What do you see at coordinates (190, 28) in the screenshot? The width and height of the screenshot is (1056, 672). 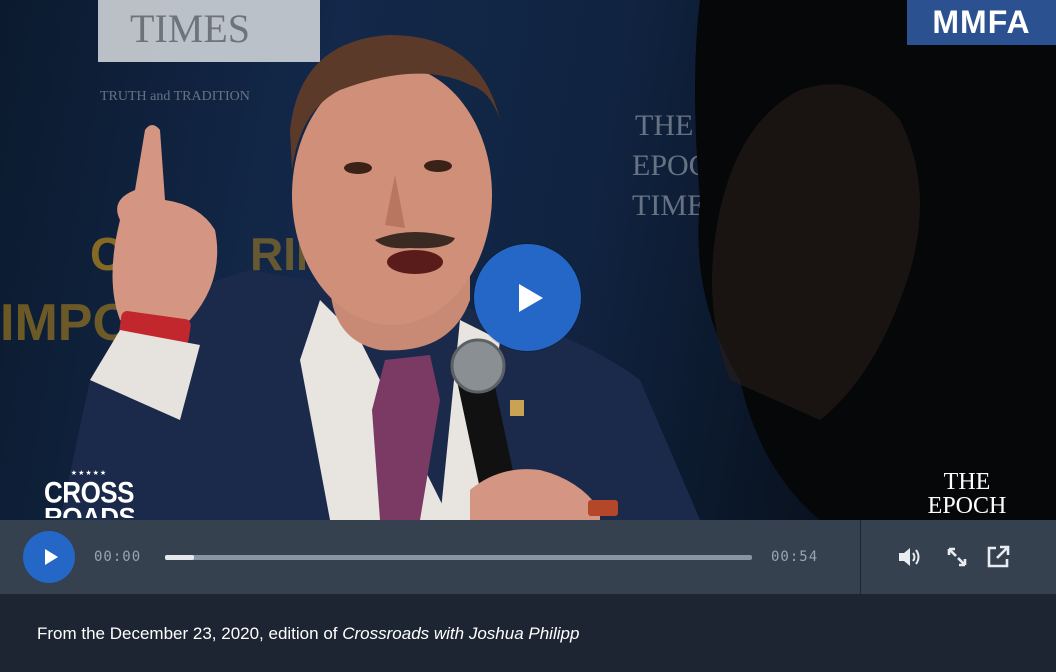 I see `svg-text: TIMES` at bounding box center [190, 28].